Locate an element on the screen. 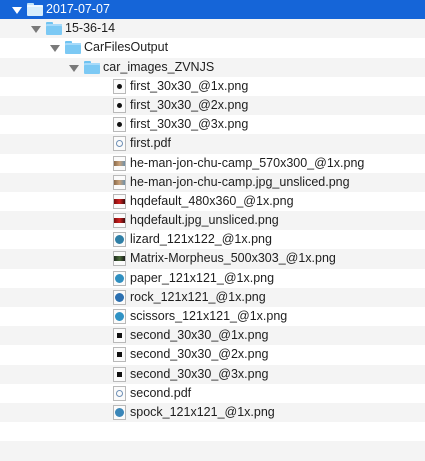 Image resolution: width=425 pixels, height=461 pixels. folder-row-carfilesoutput: CarFilesOutput is located at coordinates (212, 47).